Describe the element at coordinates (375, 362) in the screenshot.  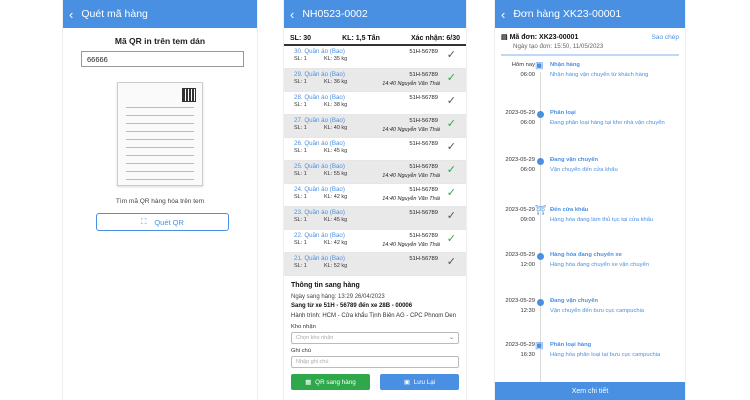
I see `note-input: Nhập ghi chú` at that location.